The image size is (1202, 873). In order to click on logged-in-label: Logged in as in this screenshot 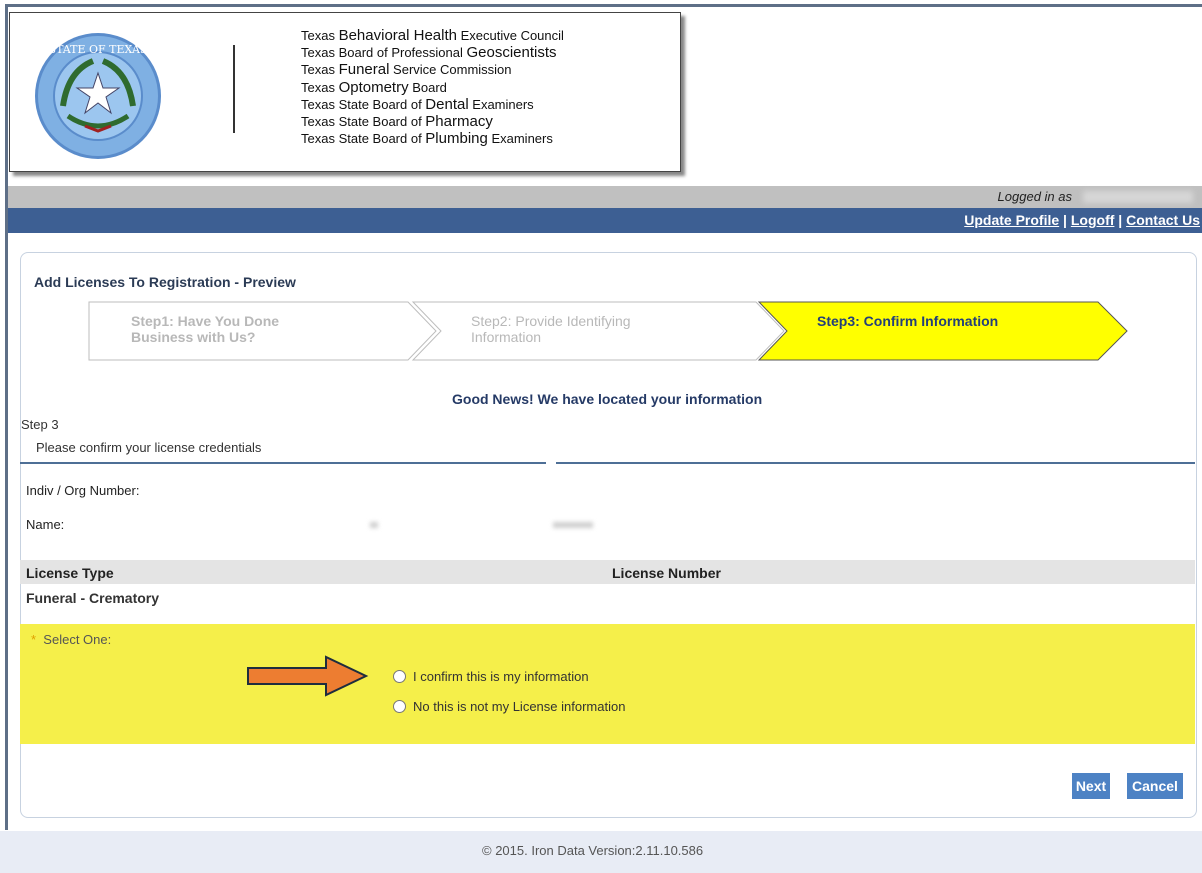, I will do `click(1034, 196)`.